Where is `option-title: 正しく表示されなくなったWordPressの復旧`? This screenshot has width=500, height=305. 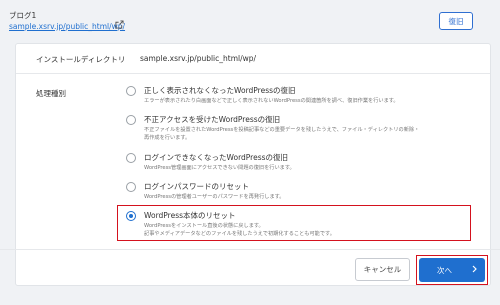 option-title: 正しく表示されなくなったWordPressの復旧 is located at coordinates (220, 90).